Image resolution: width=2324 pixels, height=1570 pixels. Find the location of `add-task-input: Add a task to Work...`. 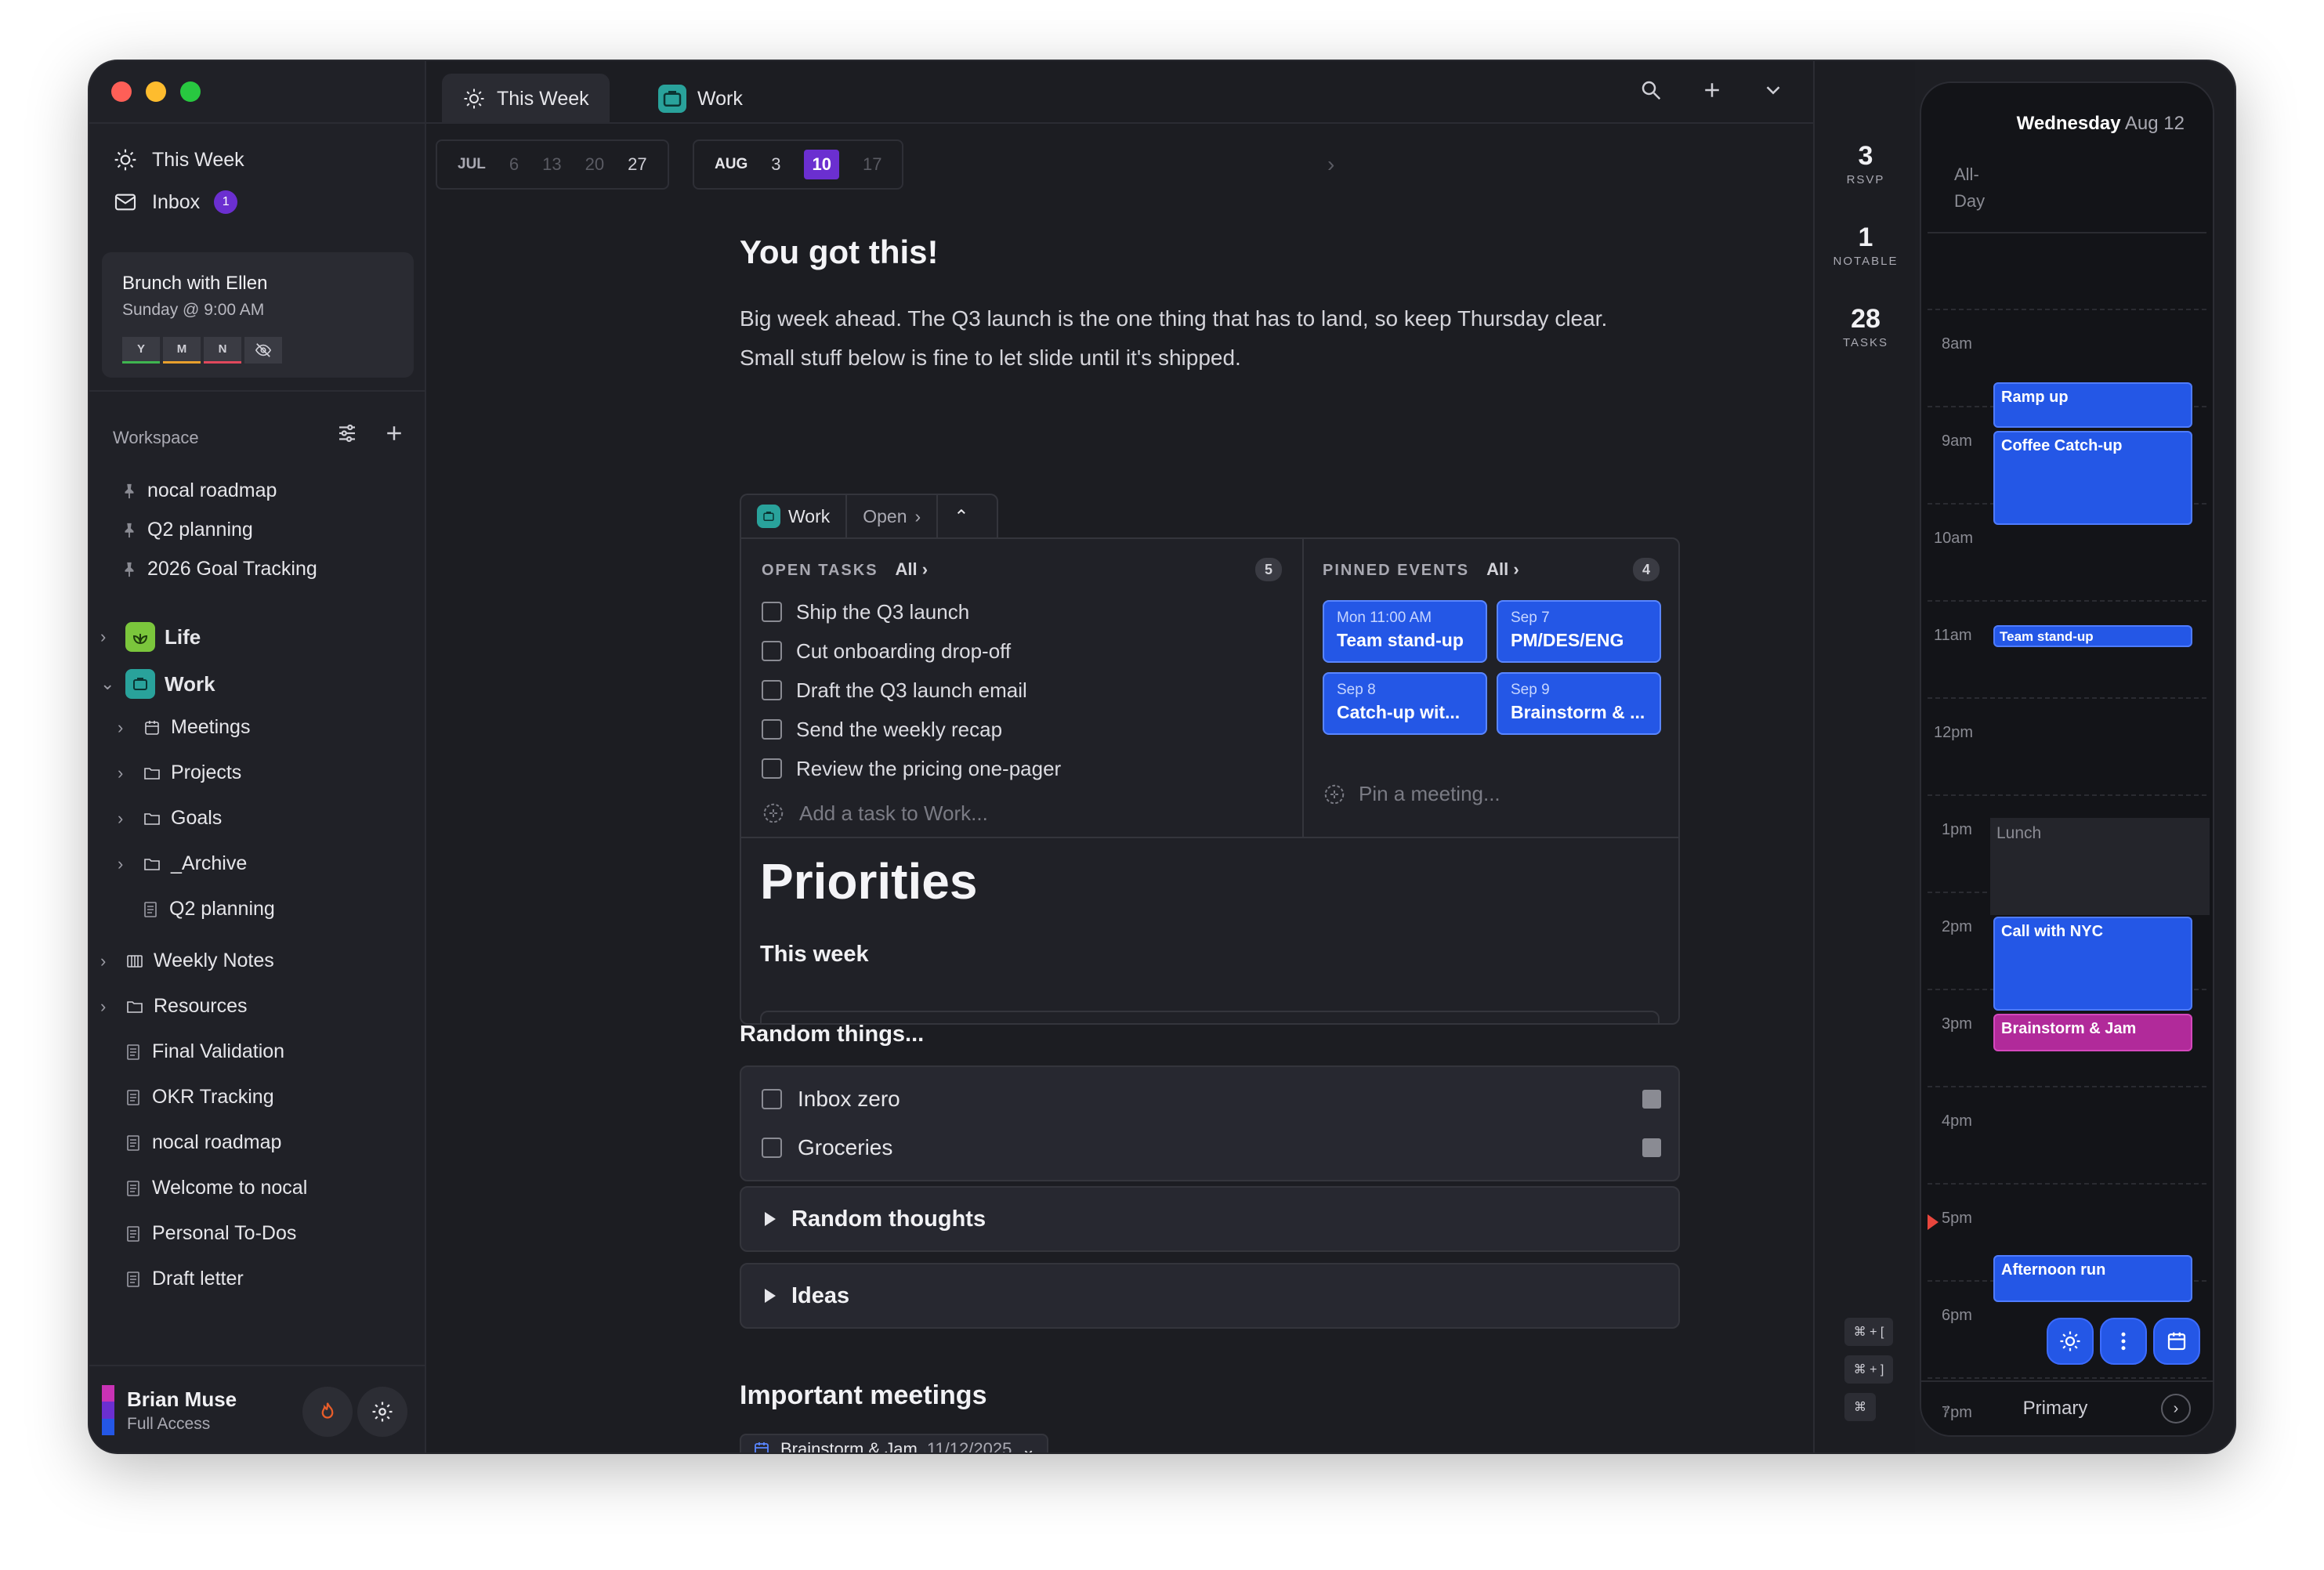

add-task-input: Add a task to Work... is located at coordinates (1022, 813).